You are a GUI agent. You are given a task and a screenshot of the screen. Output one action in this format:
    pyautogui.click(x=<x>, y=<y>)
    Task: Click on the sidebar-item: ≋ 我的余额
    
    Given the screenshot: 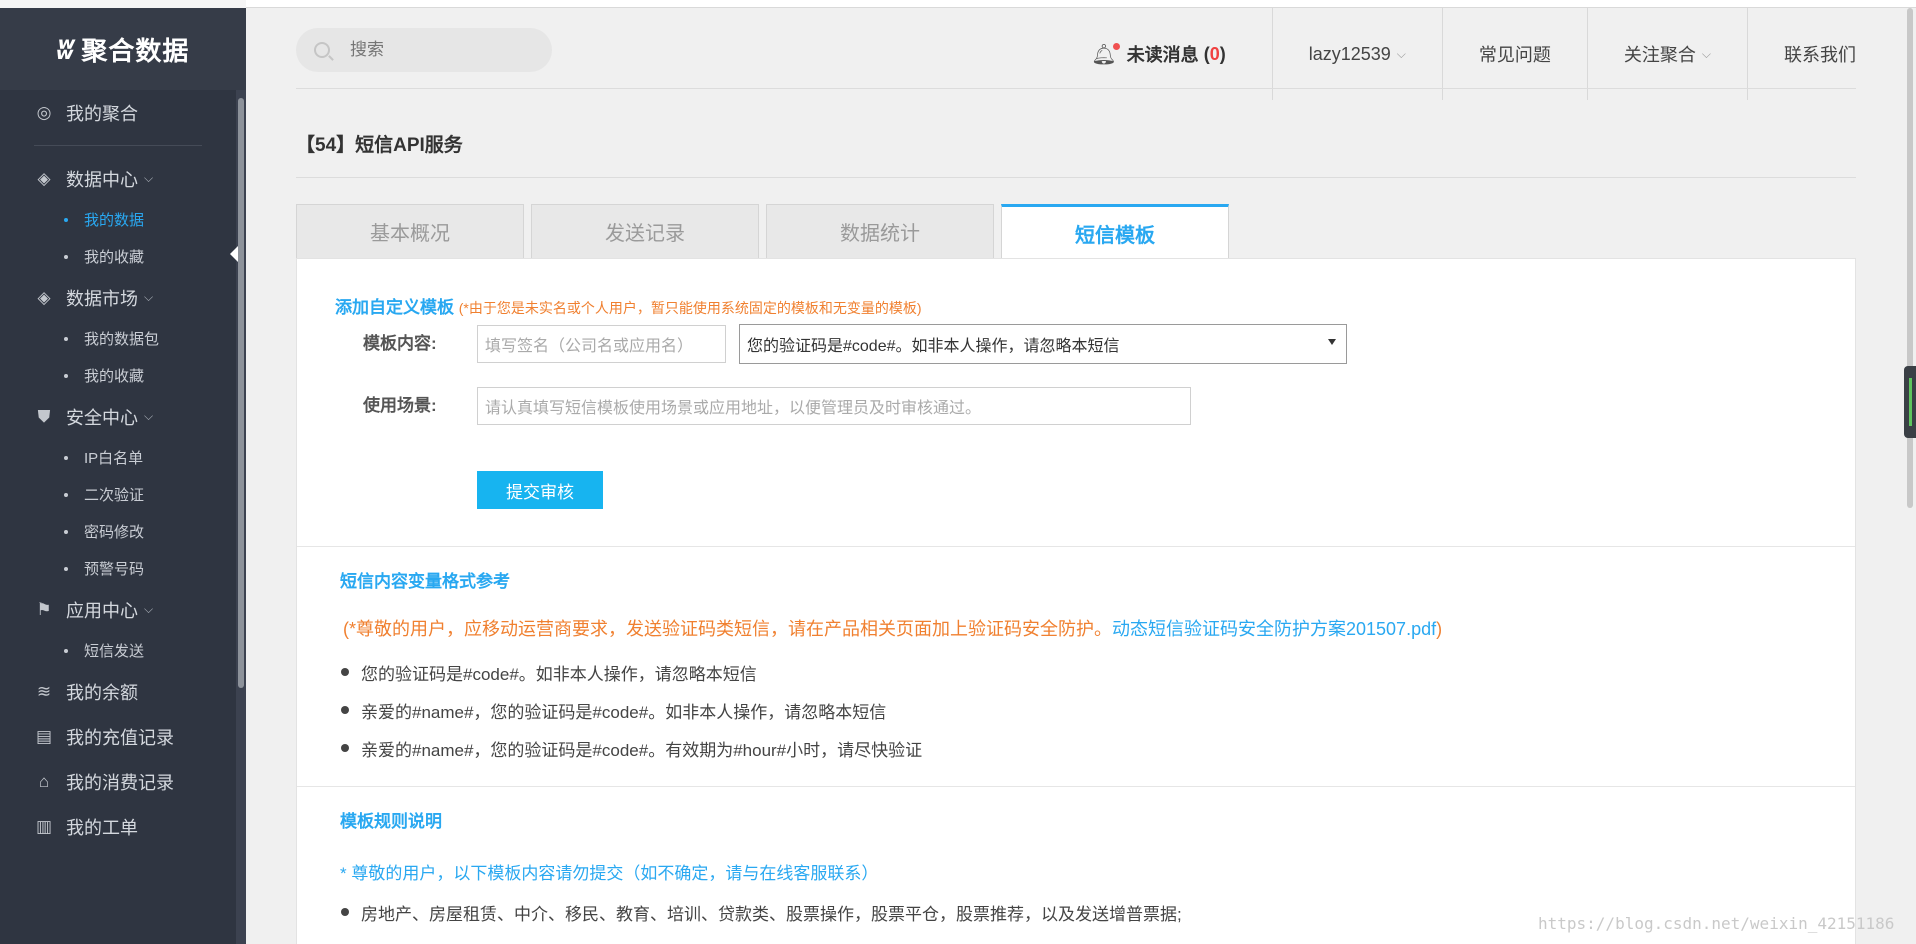 What is the action you would take?
    pyautogui.click(x=118, y=691)
    